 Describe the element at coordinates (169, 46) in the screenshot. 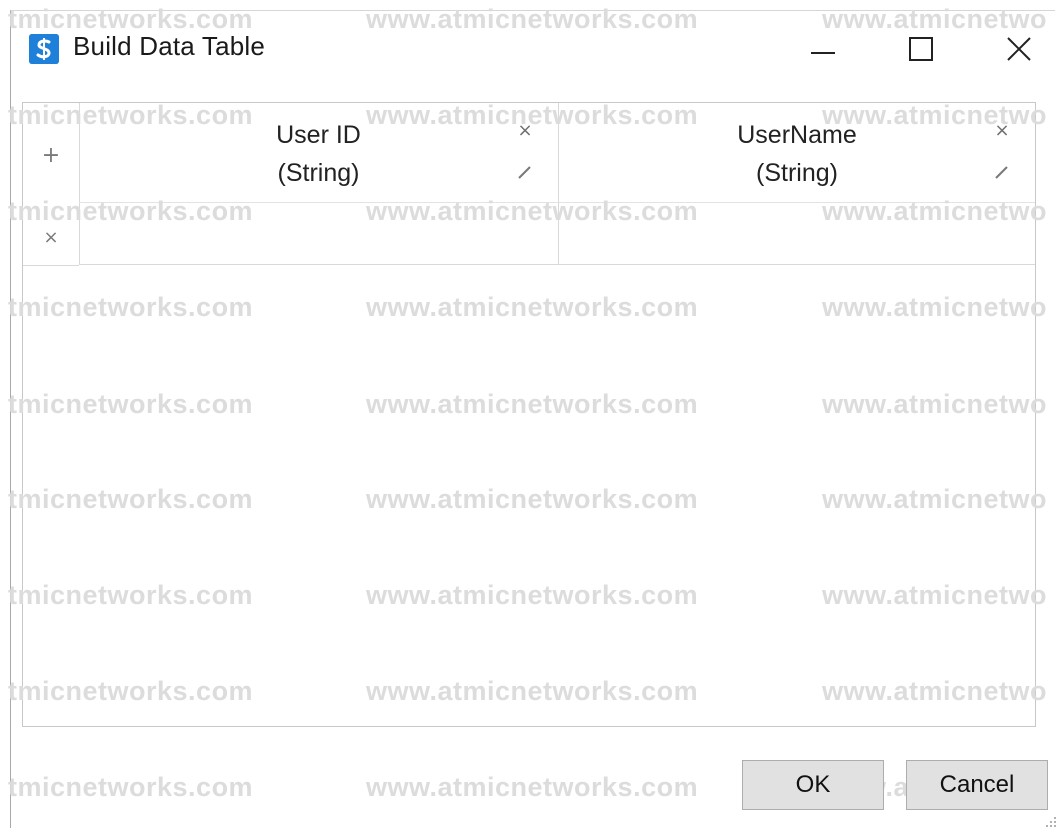

I see `window-title: Build Data Table` at that location.